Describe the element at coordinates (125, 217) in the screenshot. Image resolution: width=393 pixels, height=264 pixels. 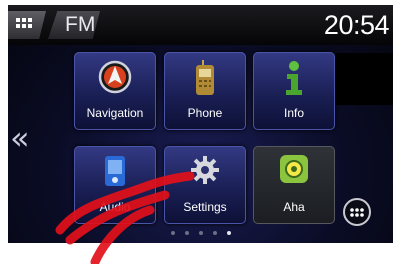
I see `red-pointer-scribble` at that location.